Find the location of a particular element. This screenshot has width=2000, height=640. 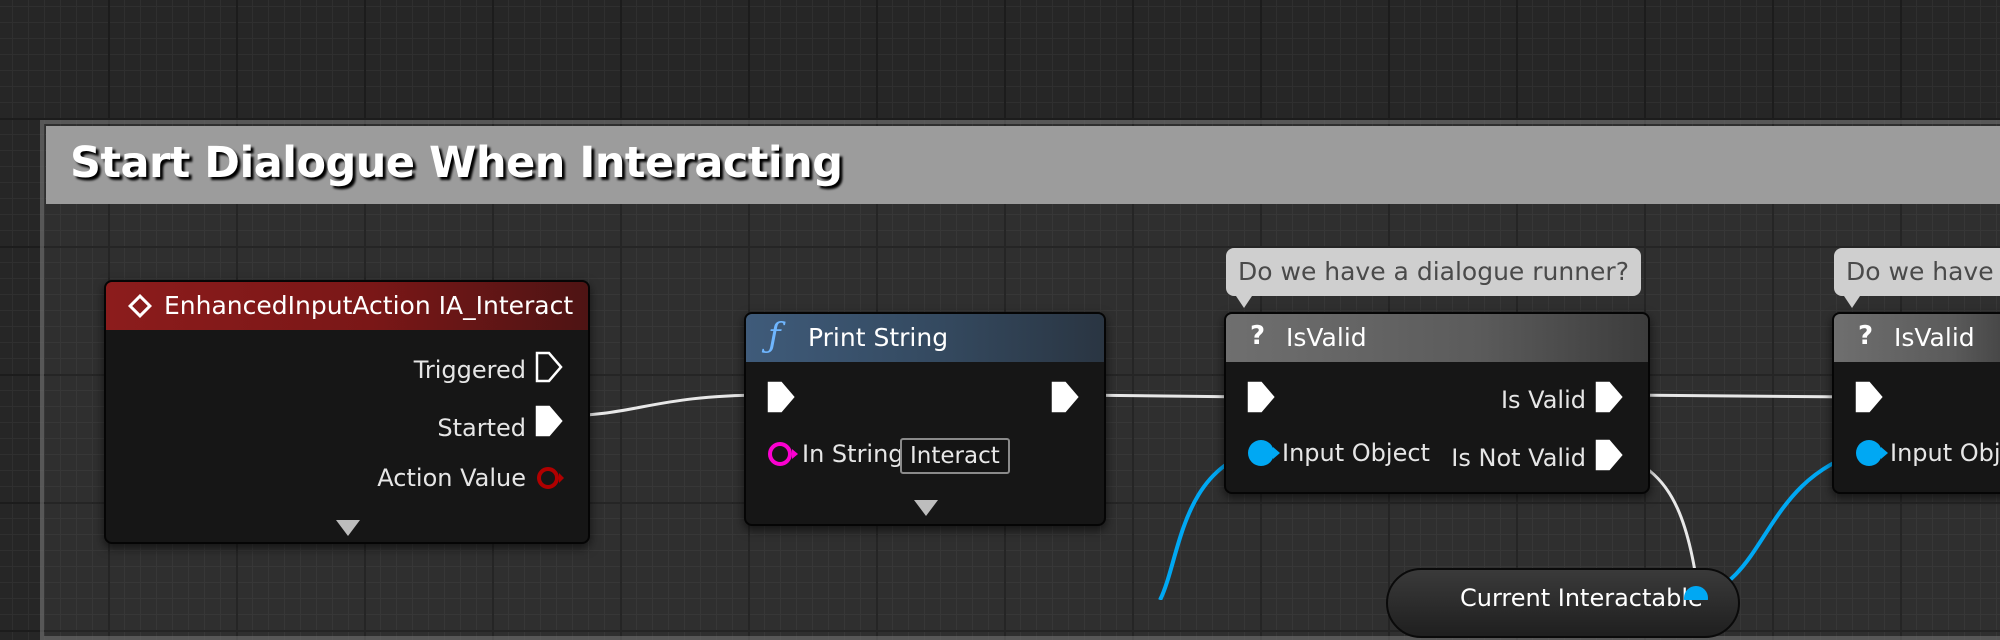

exec-pin-is-not-valid is located at coordinates (1609, 457).